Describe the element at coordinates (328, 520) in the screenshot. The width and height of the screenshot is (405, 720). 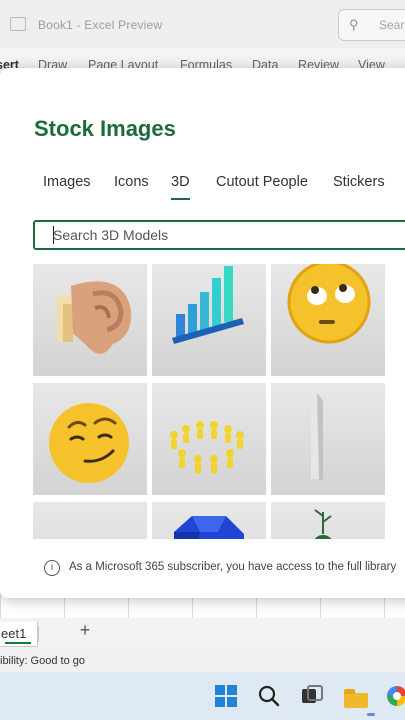
I see `plant-pot-model-tile` at that location.